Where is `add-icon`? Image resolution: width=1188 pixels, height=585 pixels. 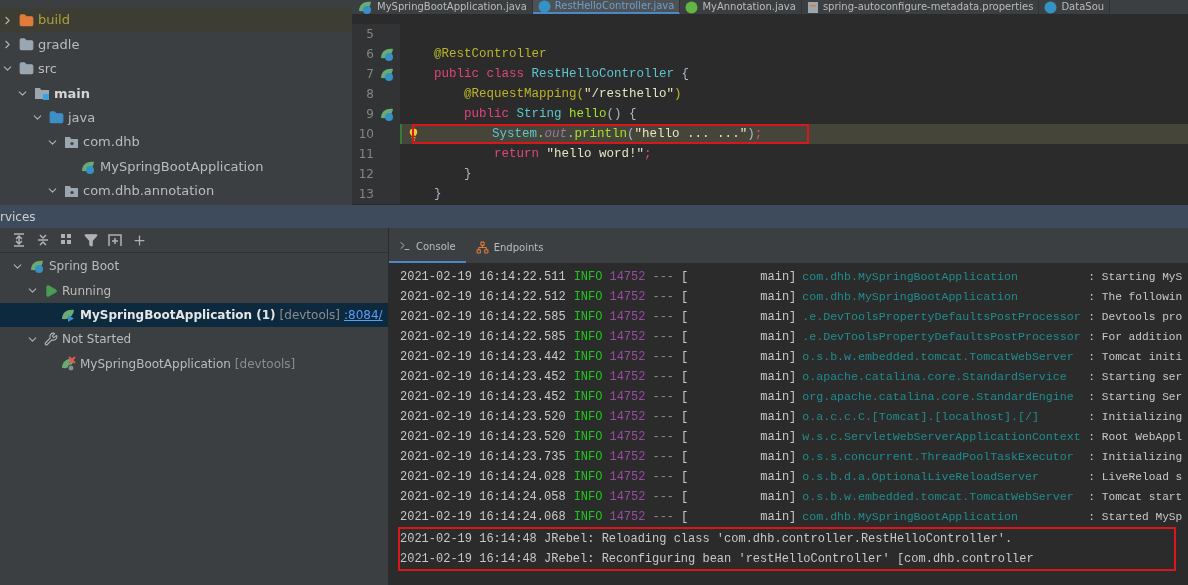 add-icon is located at coordinates (139, 240).